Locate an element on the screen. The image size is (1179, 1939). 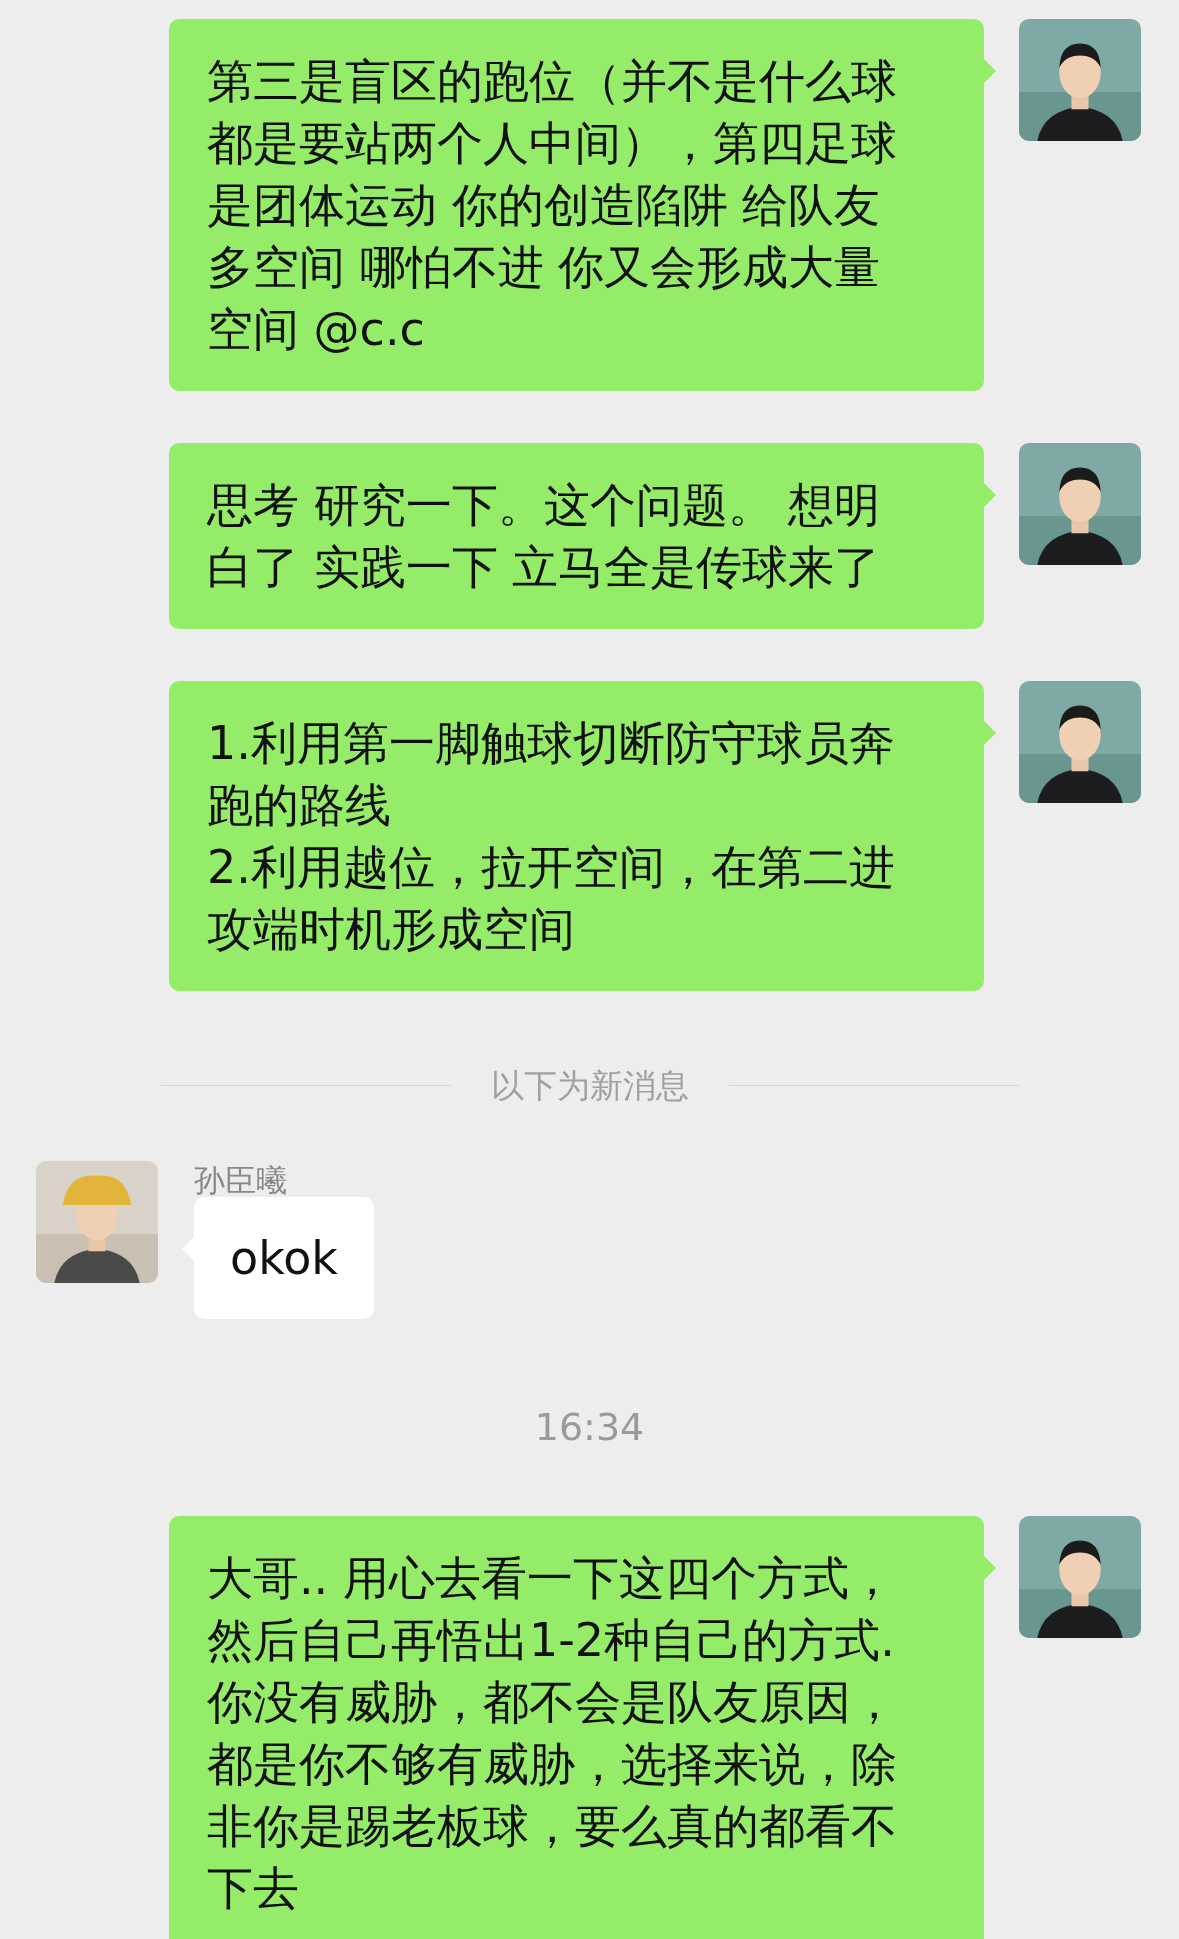
message-bubble: okok is located at coordinates (284, 1257).